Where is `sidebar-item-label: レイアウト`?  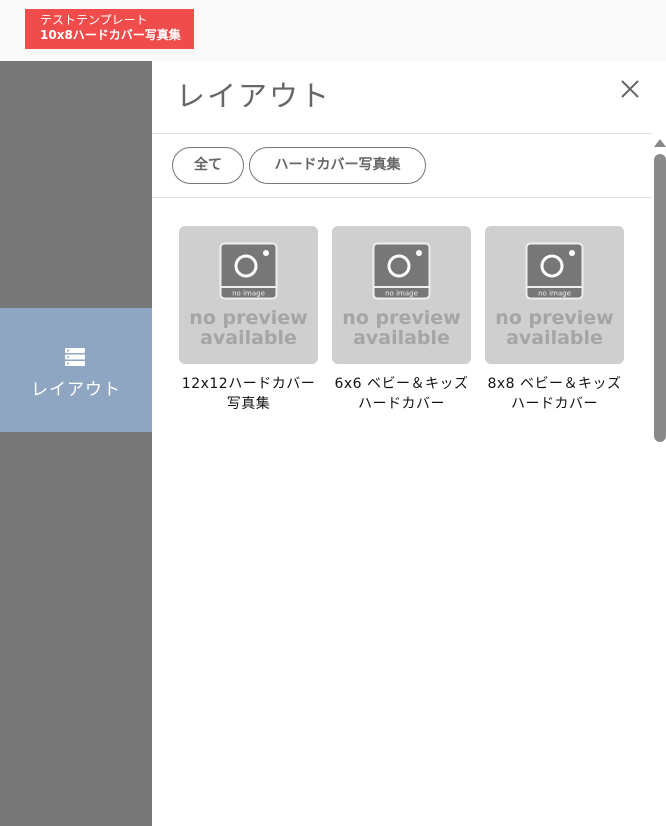
sidebar-item-label: レイアウト is located at coordinates (76, 390).